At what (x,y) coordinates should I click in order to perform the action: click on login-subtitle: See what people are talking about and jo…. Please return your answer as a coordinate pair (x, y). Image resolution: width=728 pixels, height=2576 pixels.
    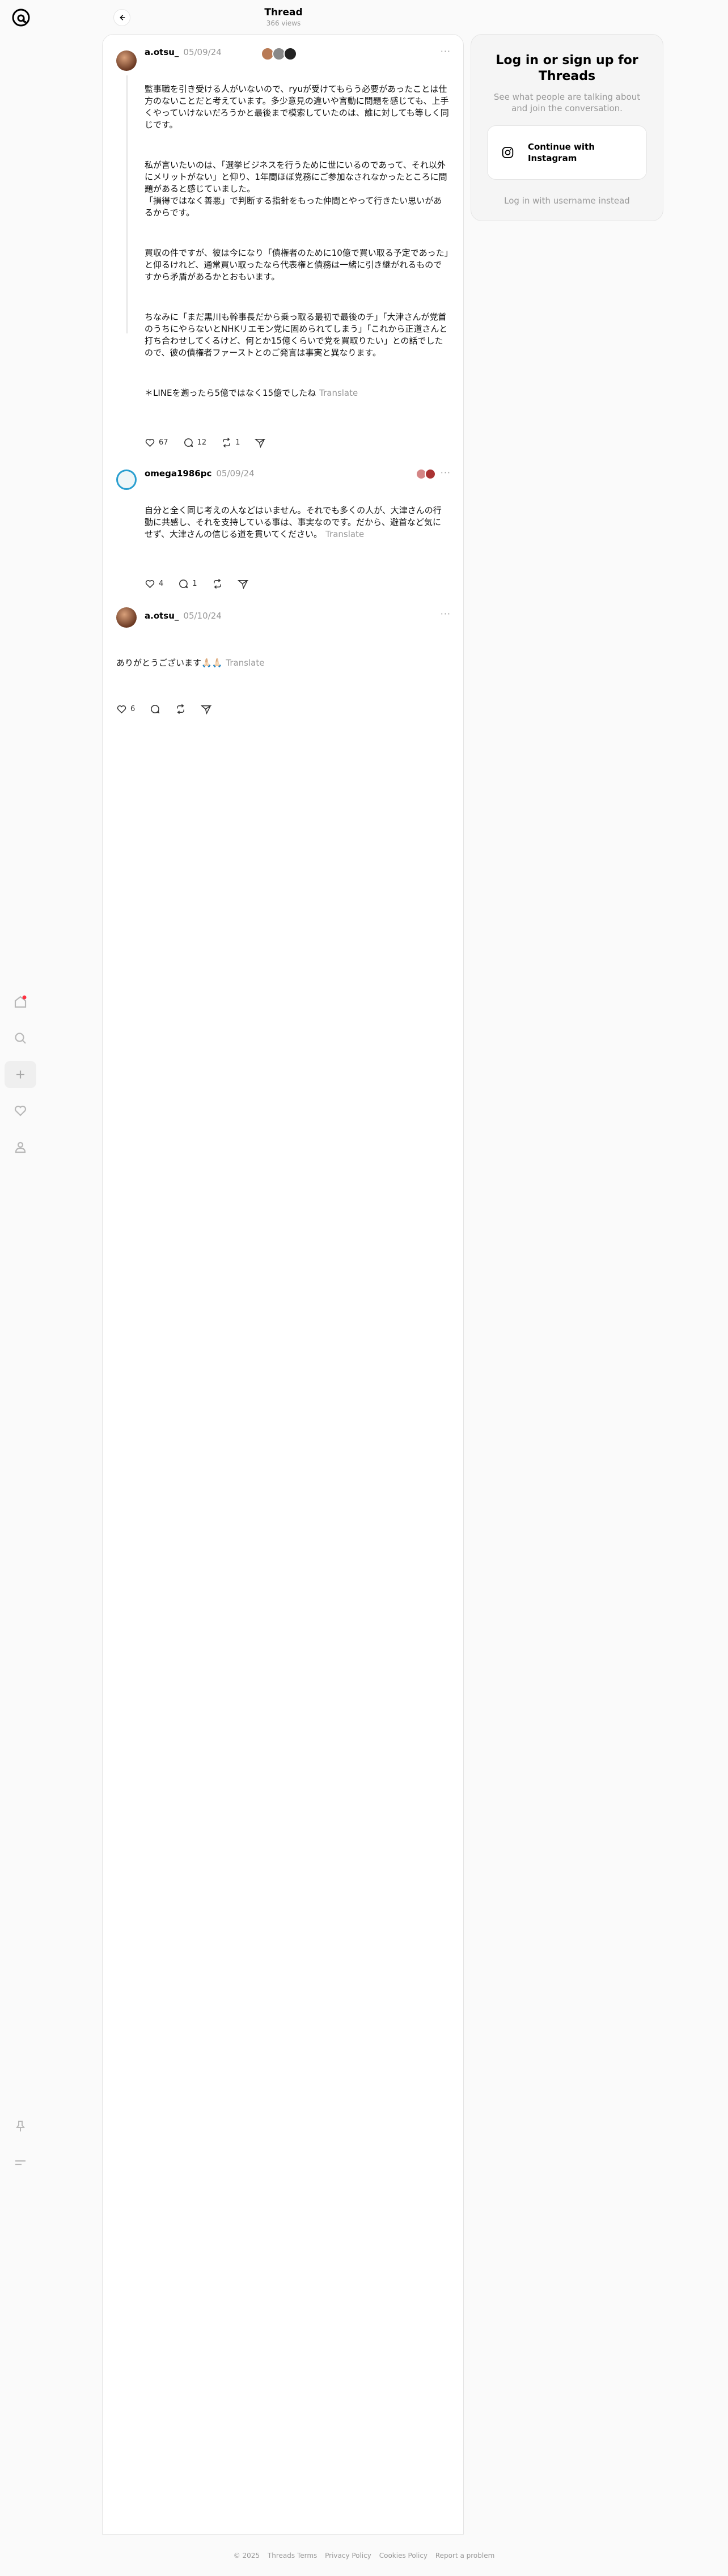
    Looking at the image, I should click on (567, 102).